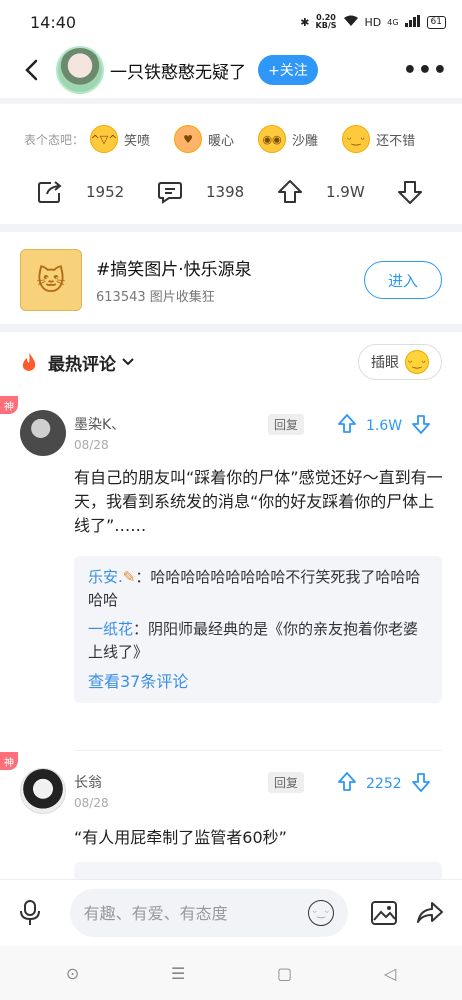 This screenshot has height=1000, width=462. Describe the element at coordinates (356, 139) in the screenshot. I see `okay-emoji-icon: ᵕ‿ᵕ` at that location.